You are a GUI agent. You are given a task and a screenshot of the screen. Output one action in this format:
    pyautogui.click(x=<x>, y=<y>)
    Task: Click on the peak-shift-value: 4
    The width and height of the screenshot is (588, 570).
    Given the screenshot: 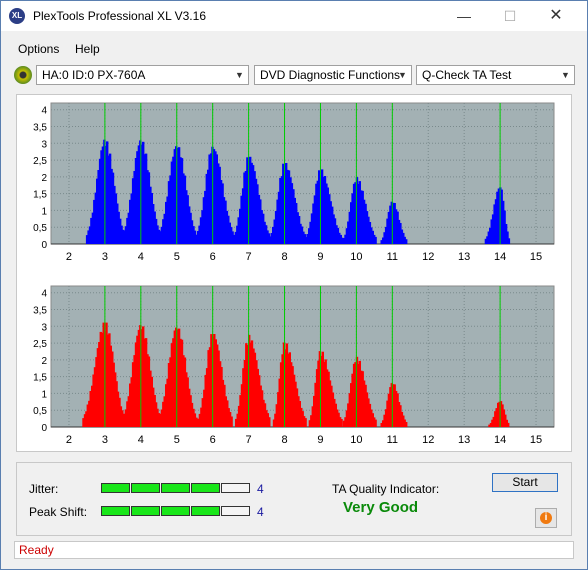 What is the action you would take?
    pyautogui.click(x=260, y=512)
    